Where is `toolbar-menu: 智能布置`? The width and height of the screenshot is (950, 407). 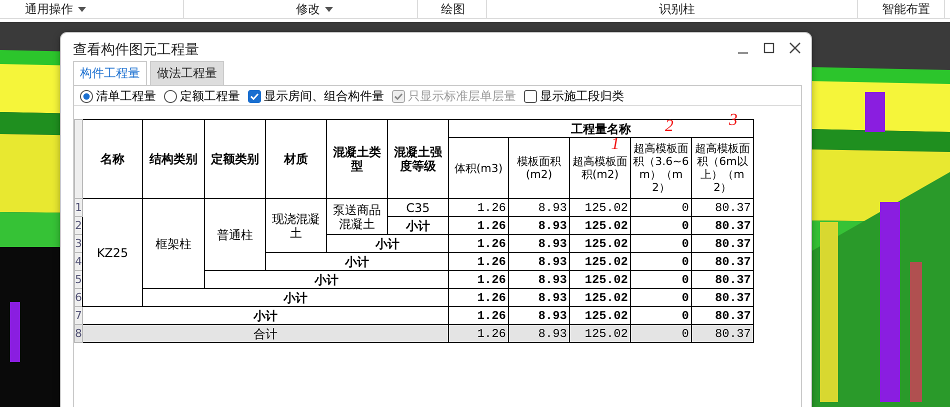
toolbar-menu: 智能布置 is located at coordinates (906, 9).